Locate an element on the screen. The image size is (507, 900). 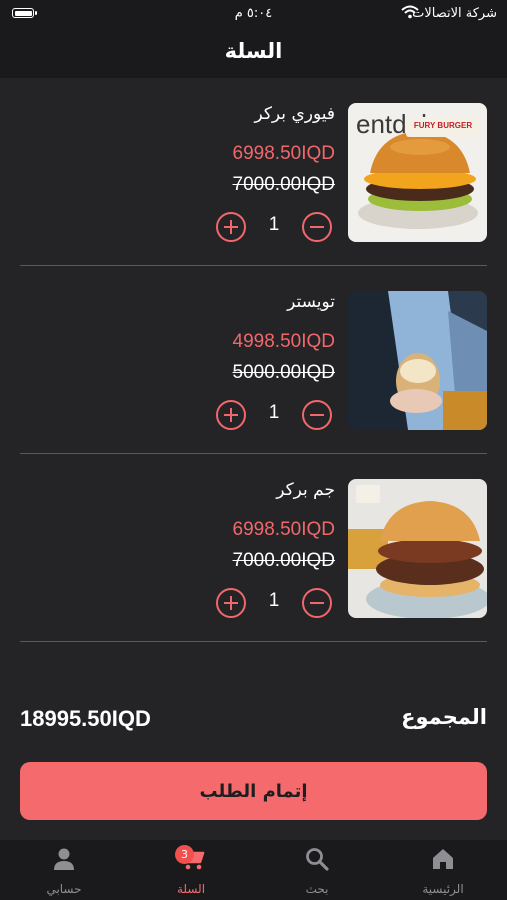
item-name: تويستر is located at coordinates (311, 302).